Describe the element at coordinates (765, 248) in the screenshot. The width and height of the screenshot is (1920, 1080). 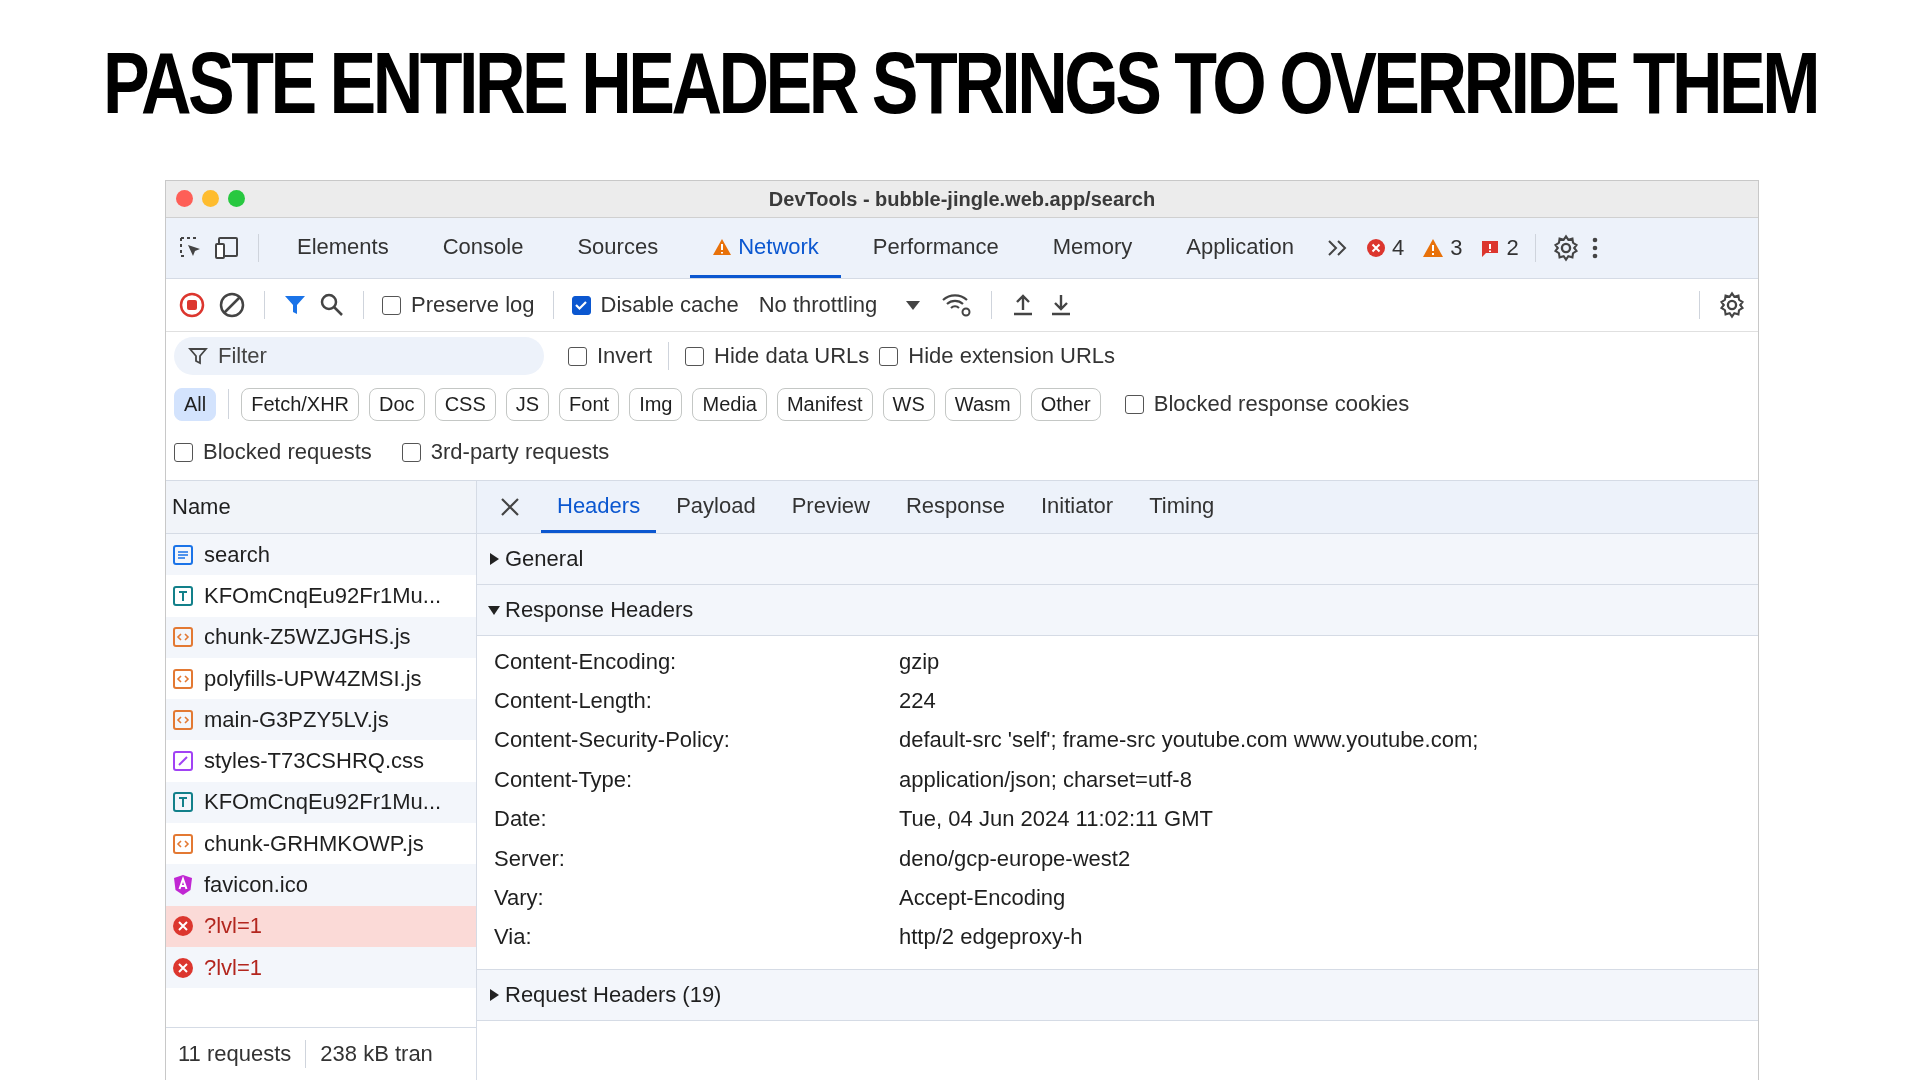
I see `panel-tab: Network` at that location.